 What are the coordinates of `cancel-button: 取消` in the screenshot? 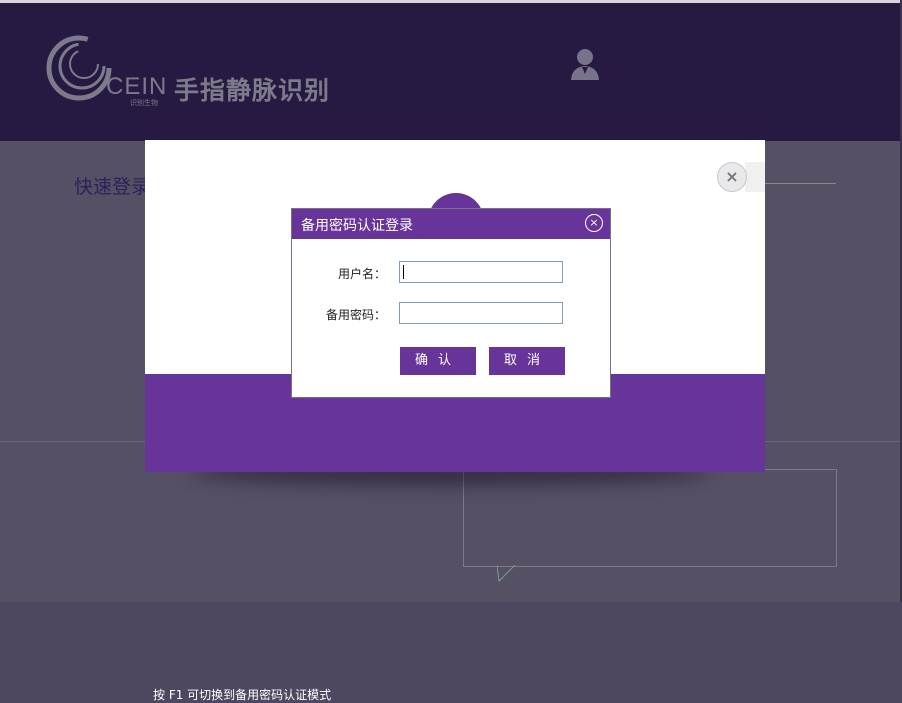 It's located at (527, 361).